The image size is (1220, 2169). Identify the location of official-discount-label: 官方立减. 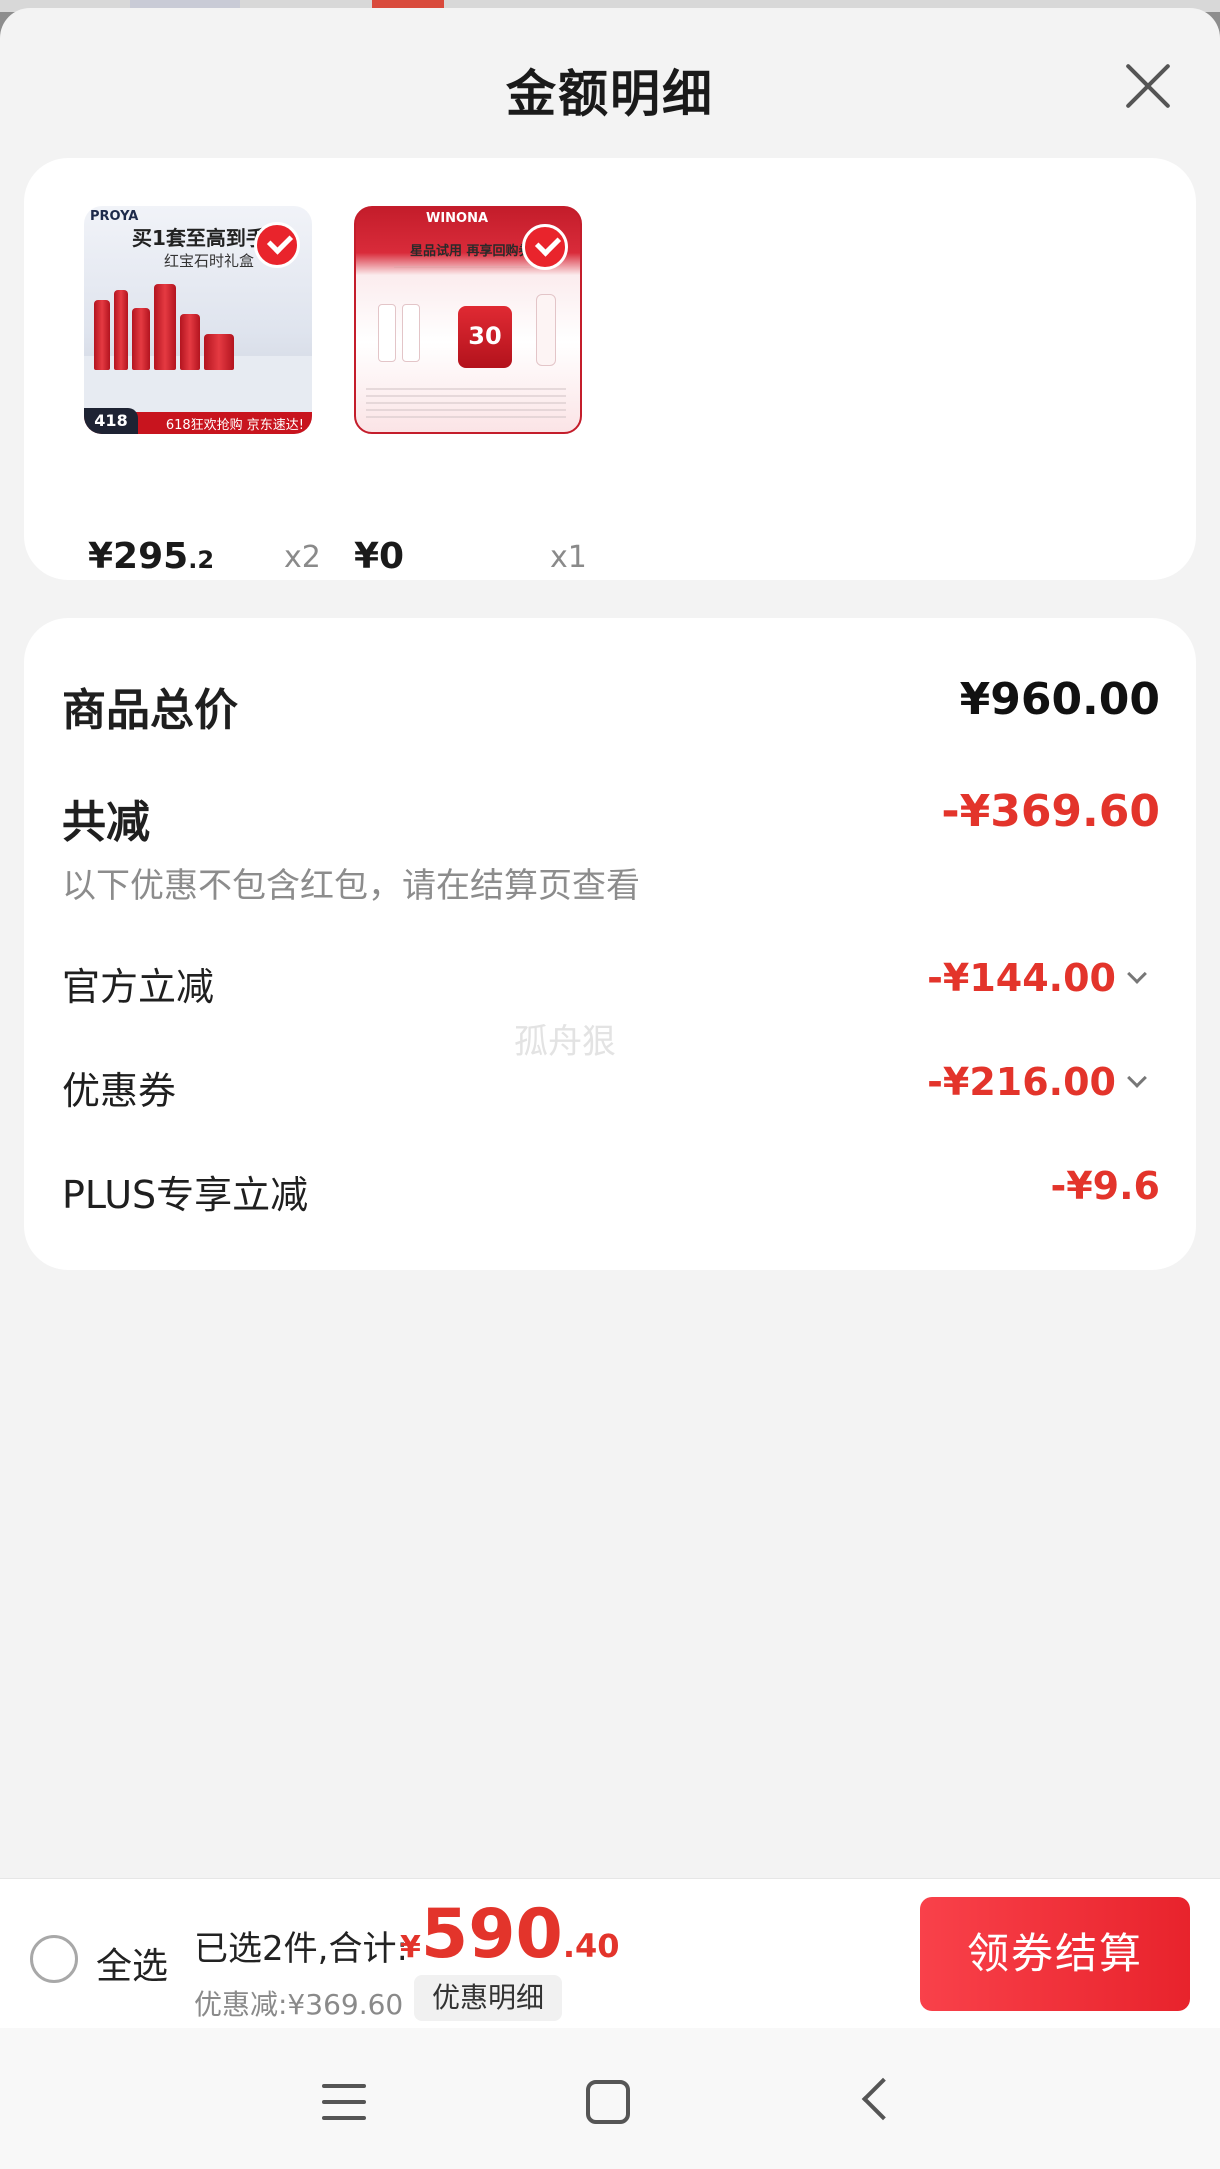
(138, 987).